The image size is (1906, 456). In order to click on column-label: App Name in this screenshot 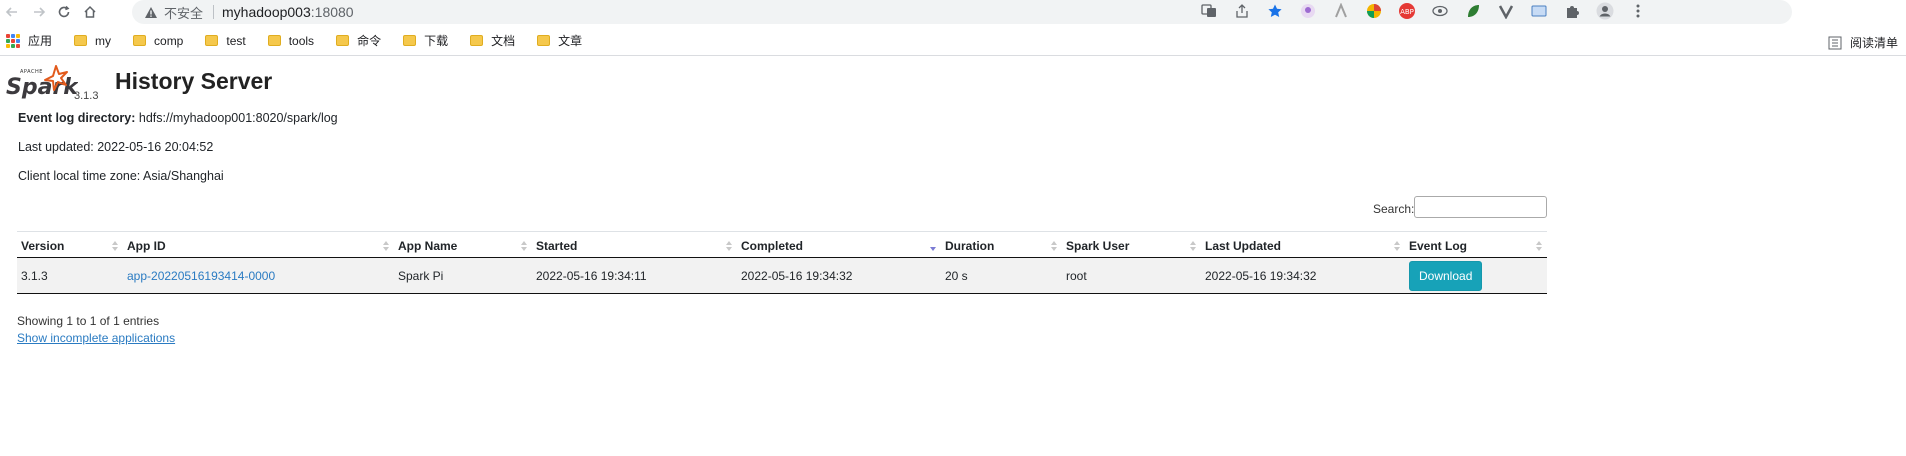, I will do `click(428, 246)`.